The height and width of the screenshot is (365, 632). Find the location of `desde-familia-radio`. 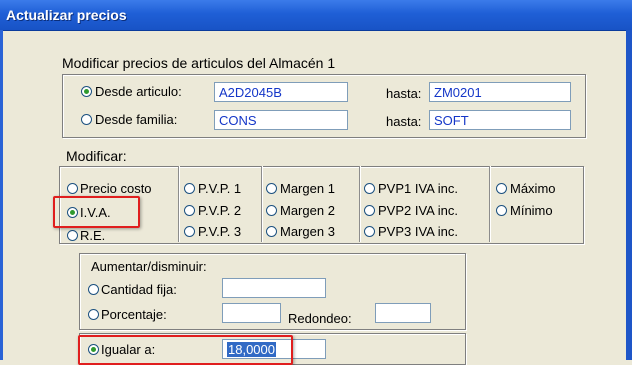

desde-familia-radio is located at coordinates (86, 119).